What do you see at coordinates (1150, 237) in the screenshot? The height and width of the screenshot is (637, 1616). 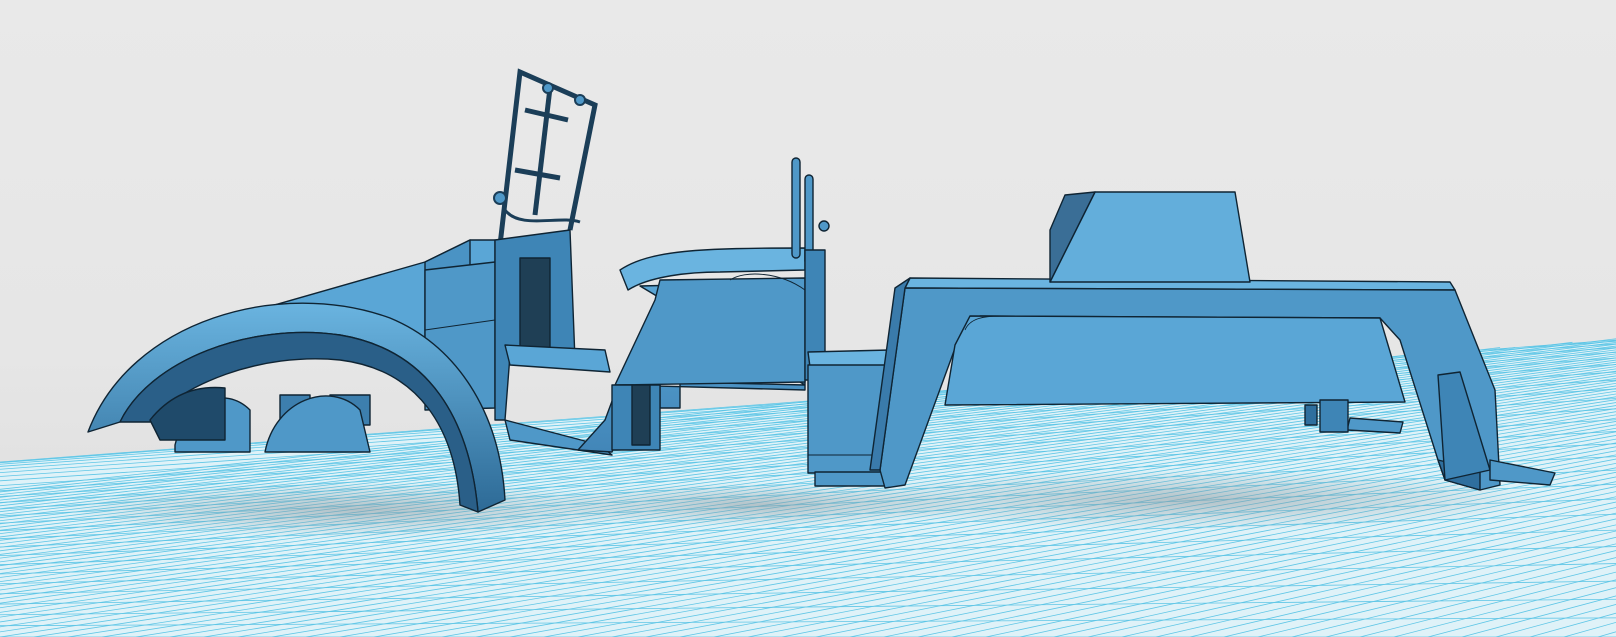 I see `bed-top-box` at bounding box center [1150, 237].